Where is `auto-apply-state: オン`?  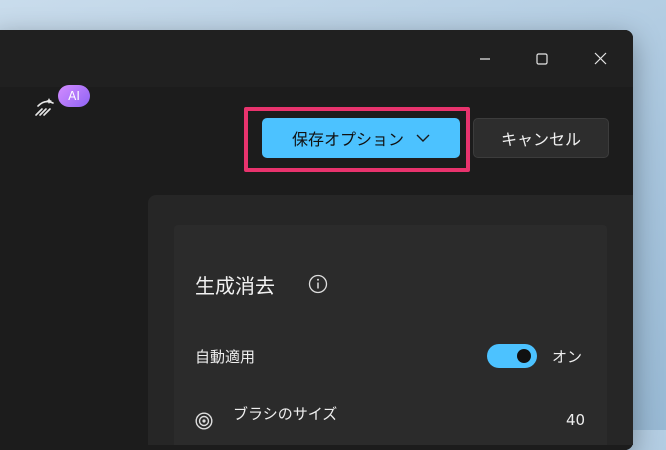
auto-apply-state: オン is located at coordinates (567, 357).